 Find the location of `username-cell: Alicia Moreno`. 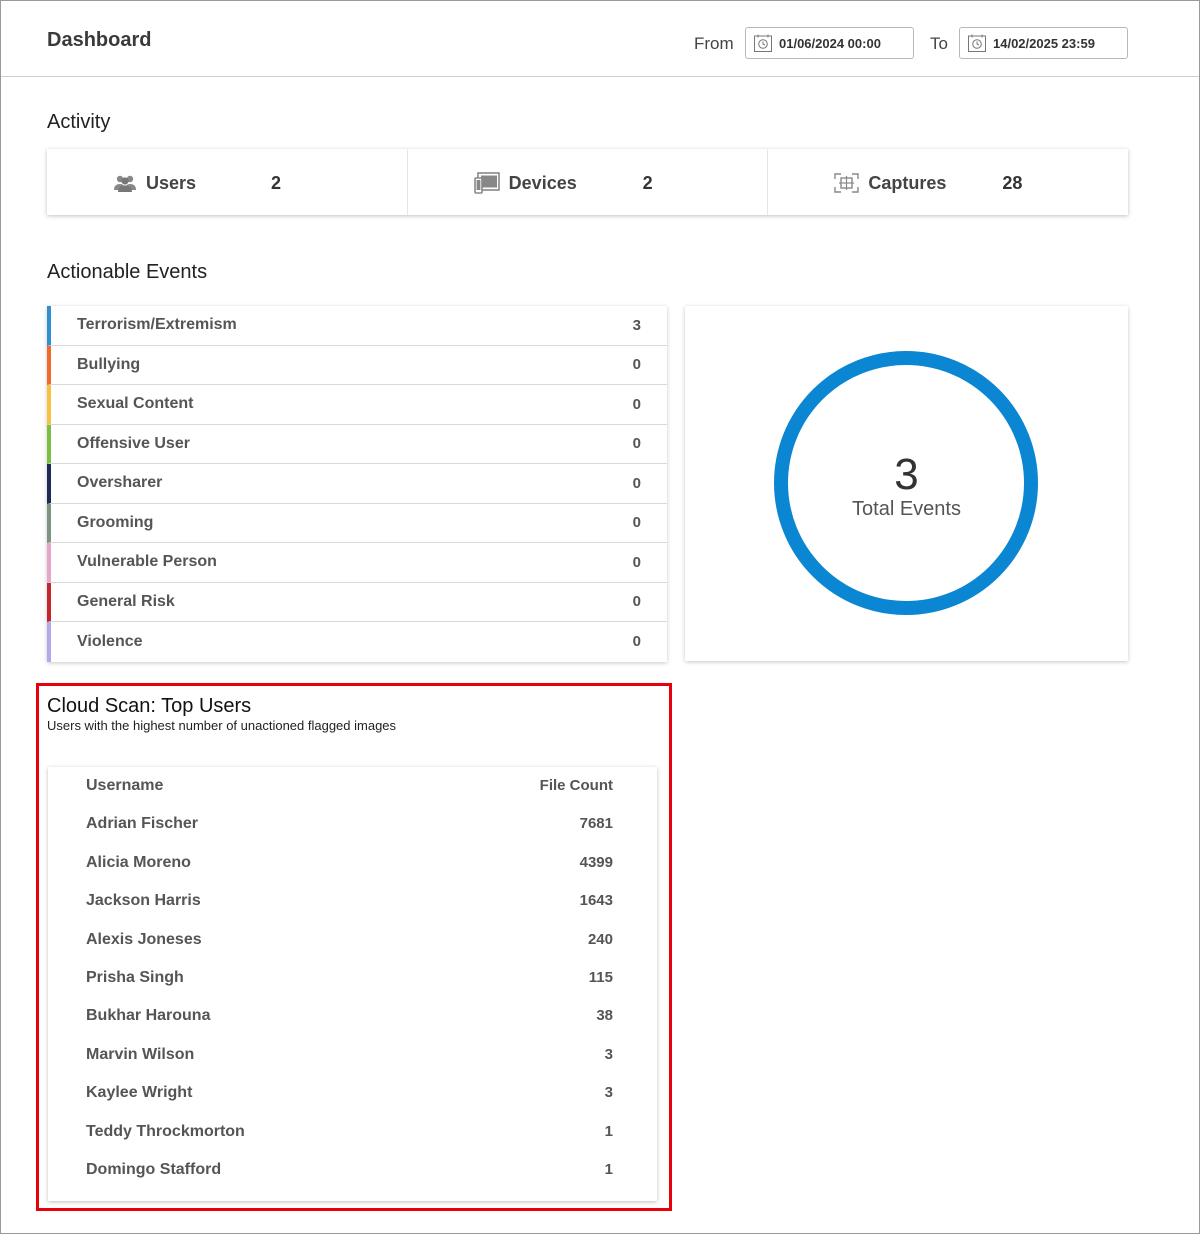

username-cell: Alicia Moreno is located at coordinates (138, 862).